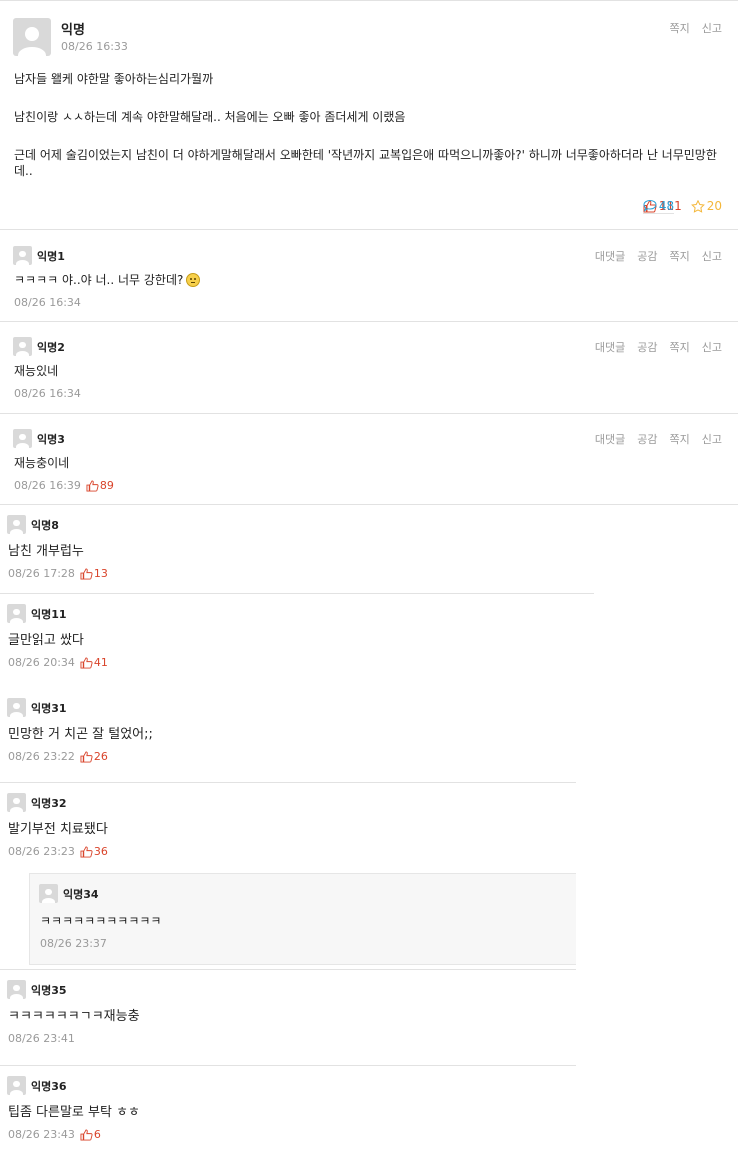 The width and height of the screenshot is (738, 1154). I want to click on comment-date: 08/26 23:22, so click(41, 756).